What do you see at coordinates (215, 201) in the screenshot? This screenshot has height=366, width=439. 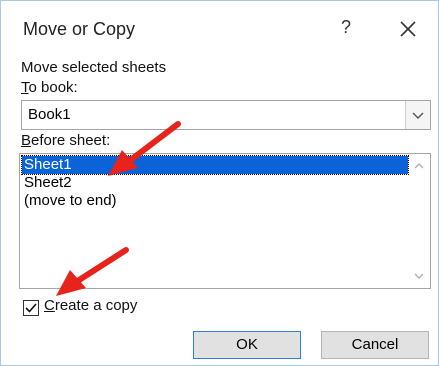 I see `list-item-move-to-end: (move to end)` at bounding box center [215, 201].